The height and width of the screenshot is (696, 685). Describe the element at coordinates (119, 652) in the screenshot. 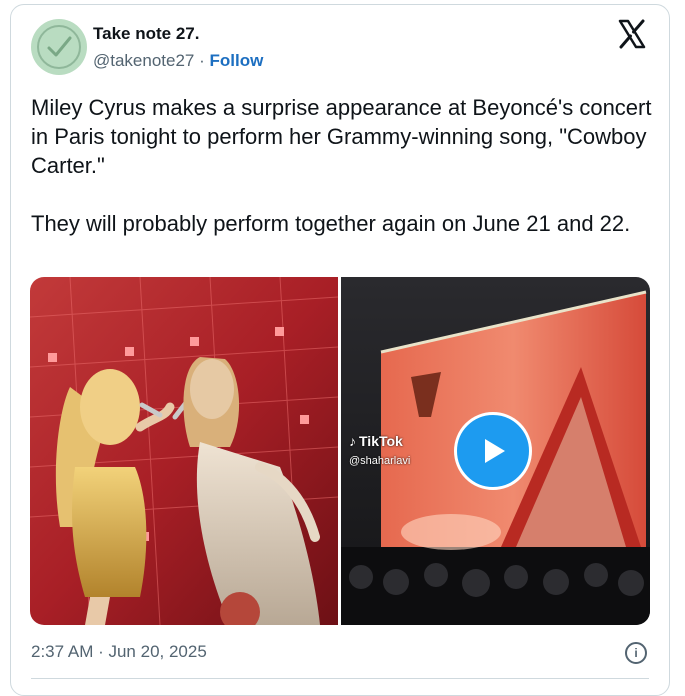

I see `tweet-timestamp: 2:37 AM · Jun 20, 2025` at that location.